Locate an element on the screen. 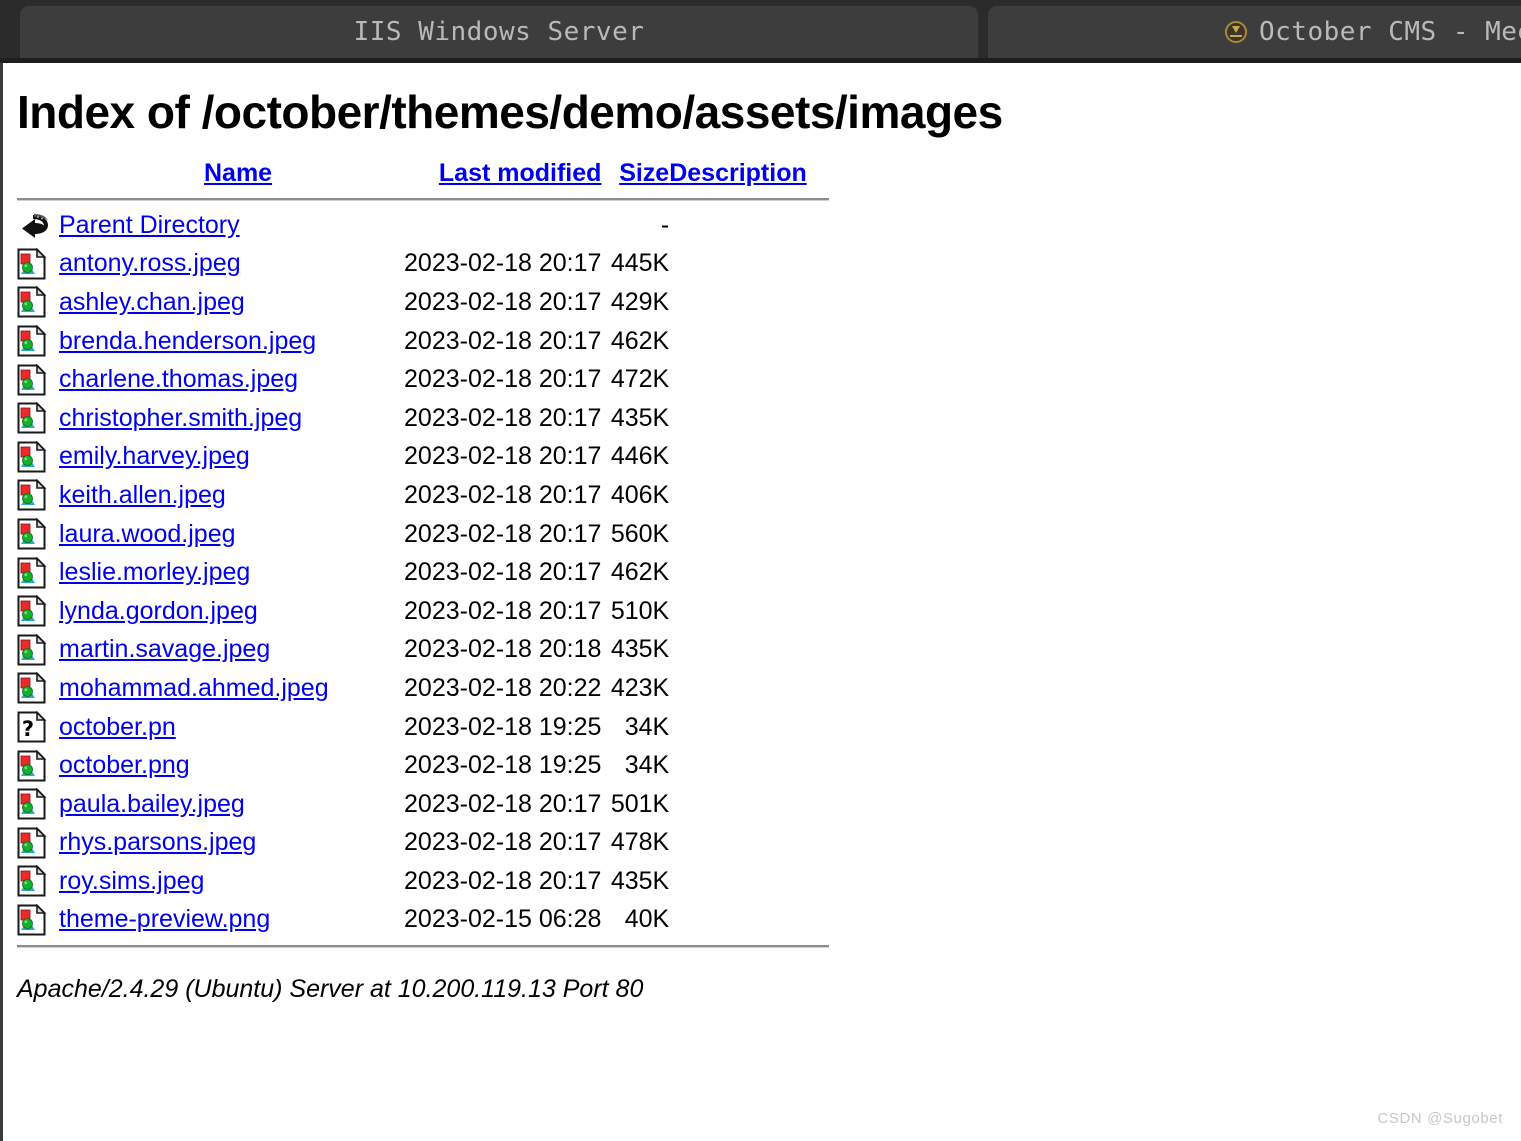 The image size is (1521, 1141). file-link: leslie.morley.jpeg is located at coordinates (154, 572).